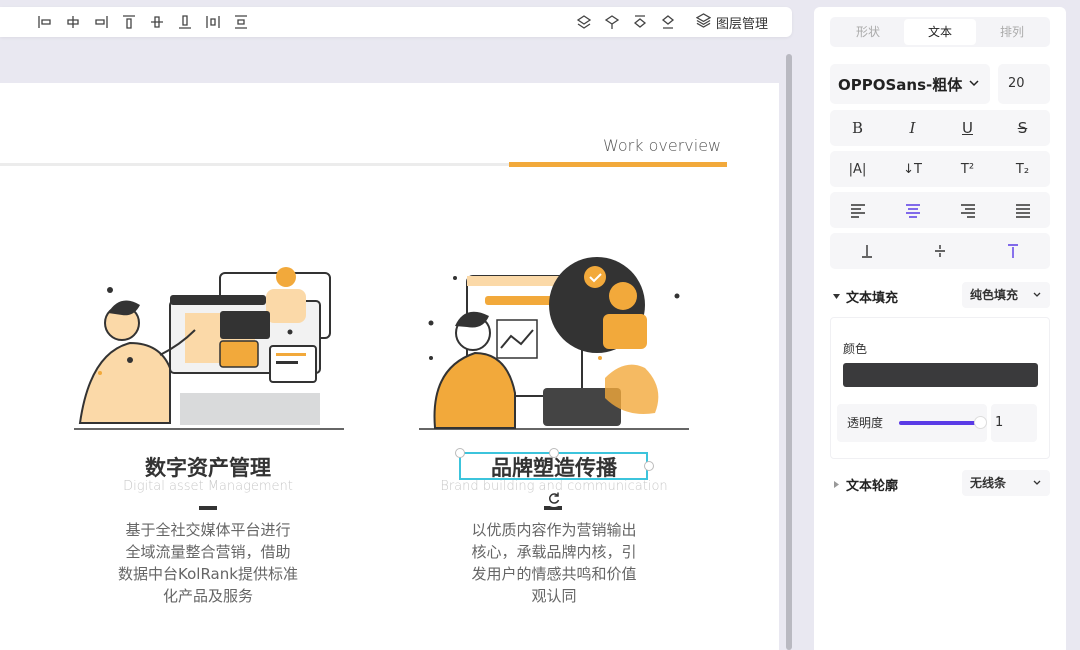 The height and width of the screenshot is (650, 1080). Describe the element at coordinates (662, 145) in the screenshot. I see `section-header-text: Work overview` at that location.